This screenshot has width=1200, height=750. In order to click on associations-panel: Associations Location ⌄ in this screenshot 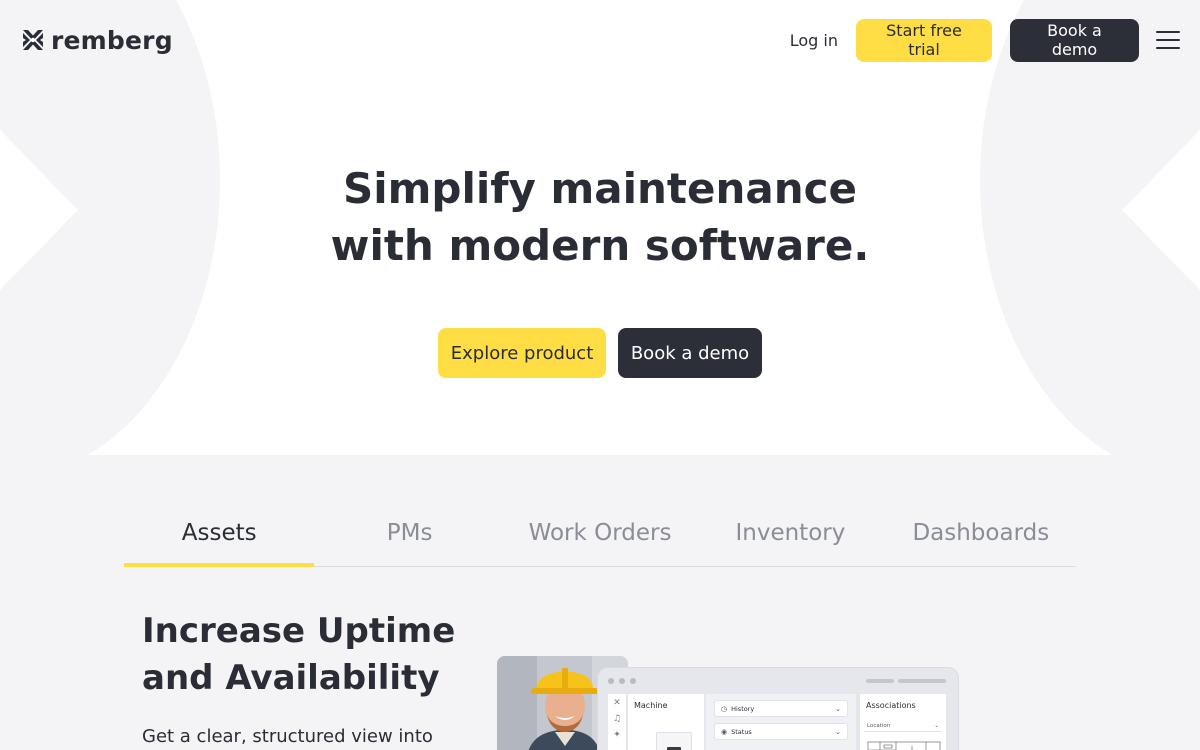, I will do `click(903, 722)`.